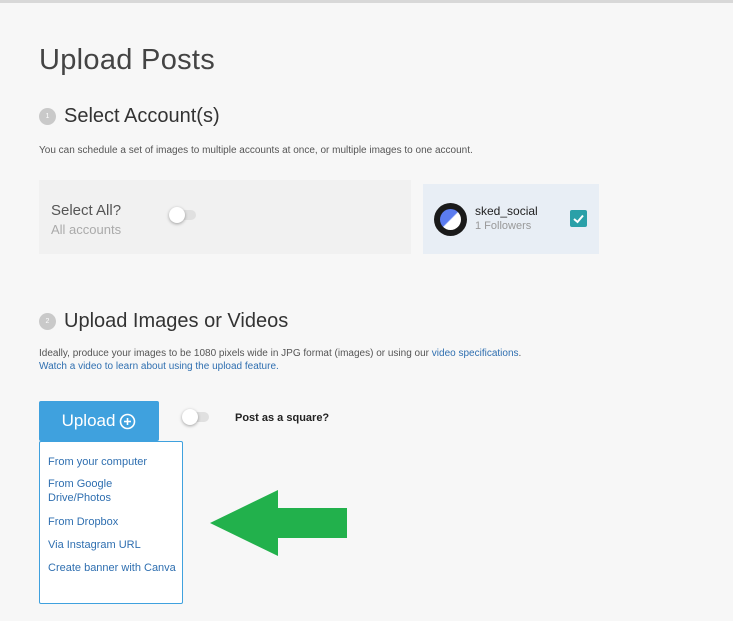  I want to click on upload-description-end: ., so click(520, 353).